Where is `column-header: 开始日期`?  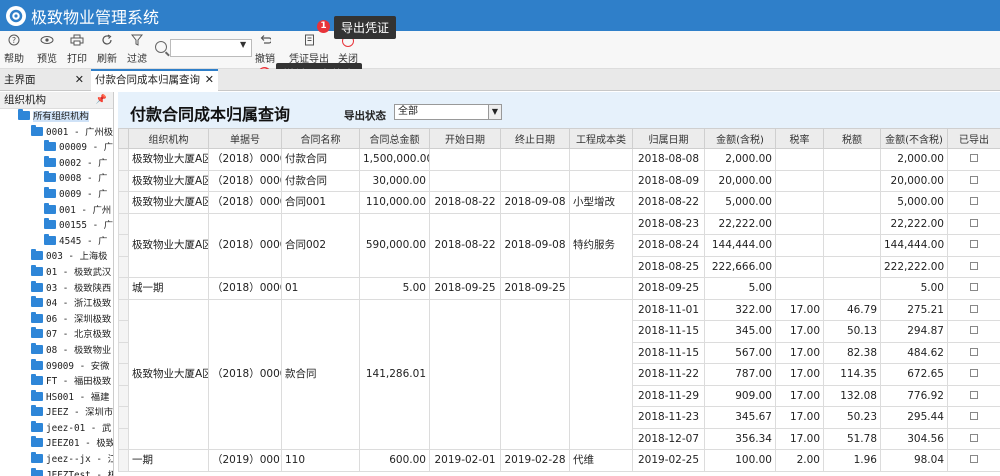 column-header: 开始日期 is located at coordinates (465, 138).